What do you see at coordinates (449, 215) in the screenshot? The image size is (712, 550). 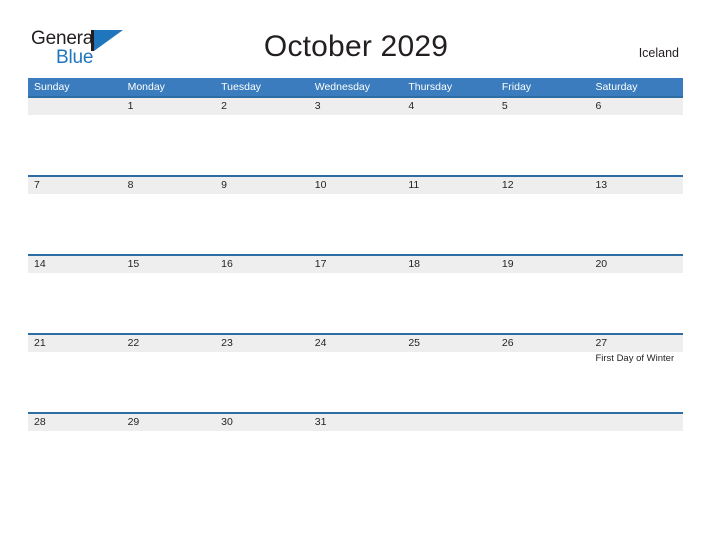 I see `calendar-day-cell: 11` at bounding box center [449, 215].